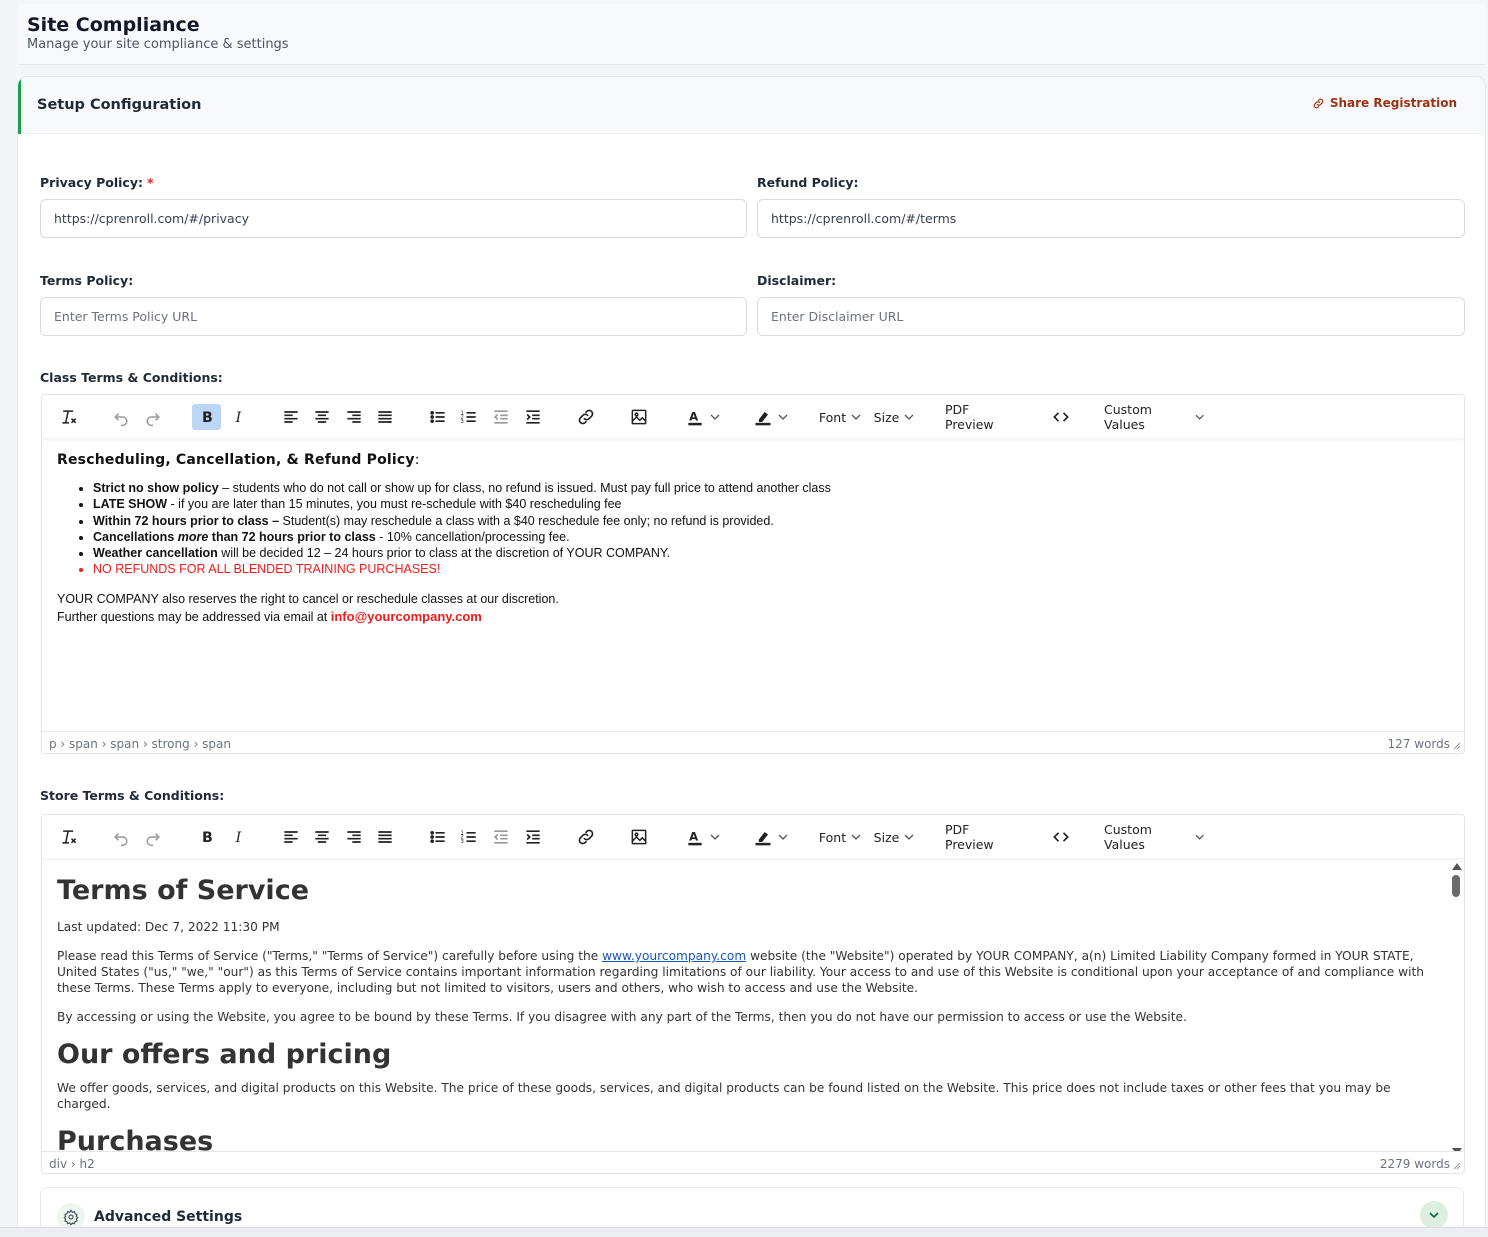 Image resolution: width=1488 pixels, height=1237 pixels. I want to click on heading-suffix: :, so click(417, 460).